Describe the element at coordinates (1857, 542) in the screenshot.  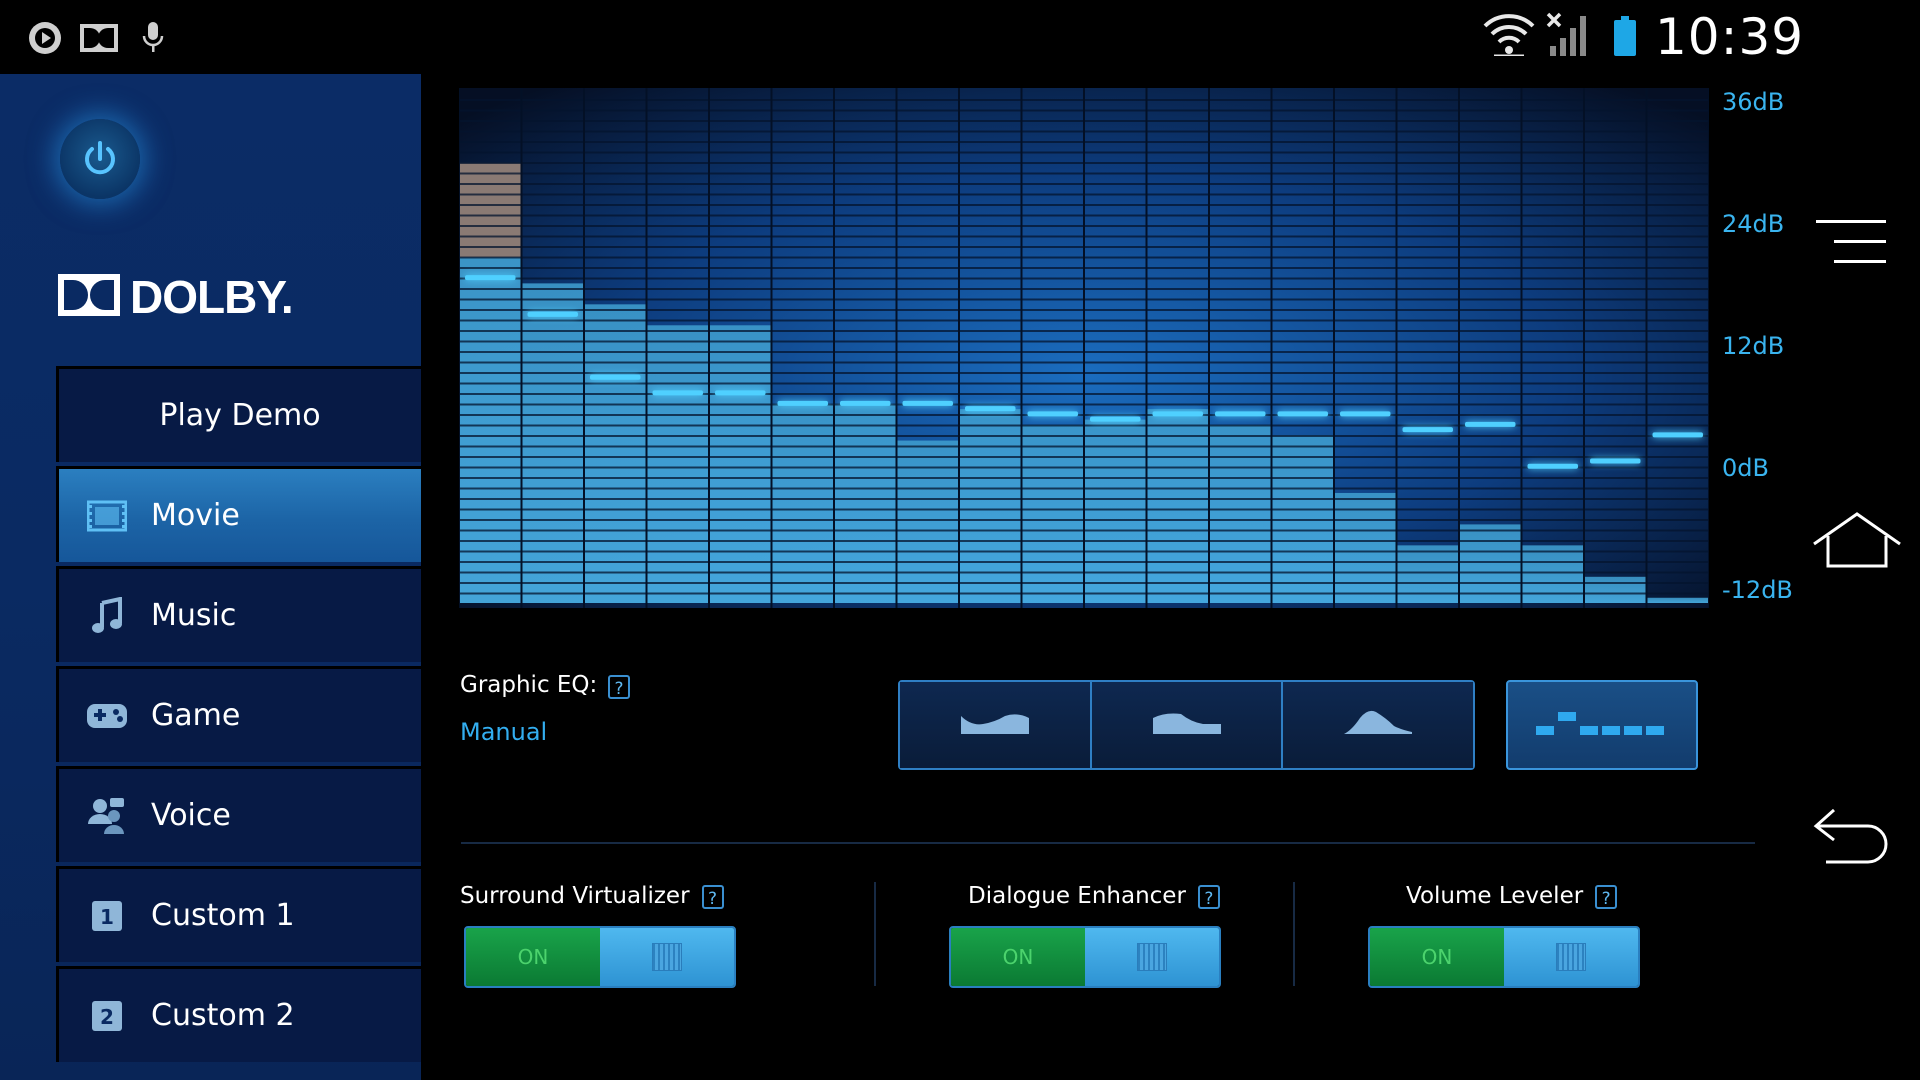
I see `home-icon` at that location.